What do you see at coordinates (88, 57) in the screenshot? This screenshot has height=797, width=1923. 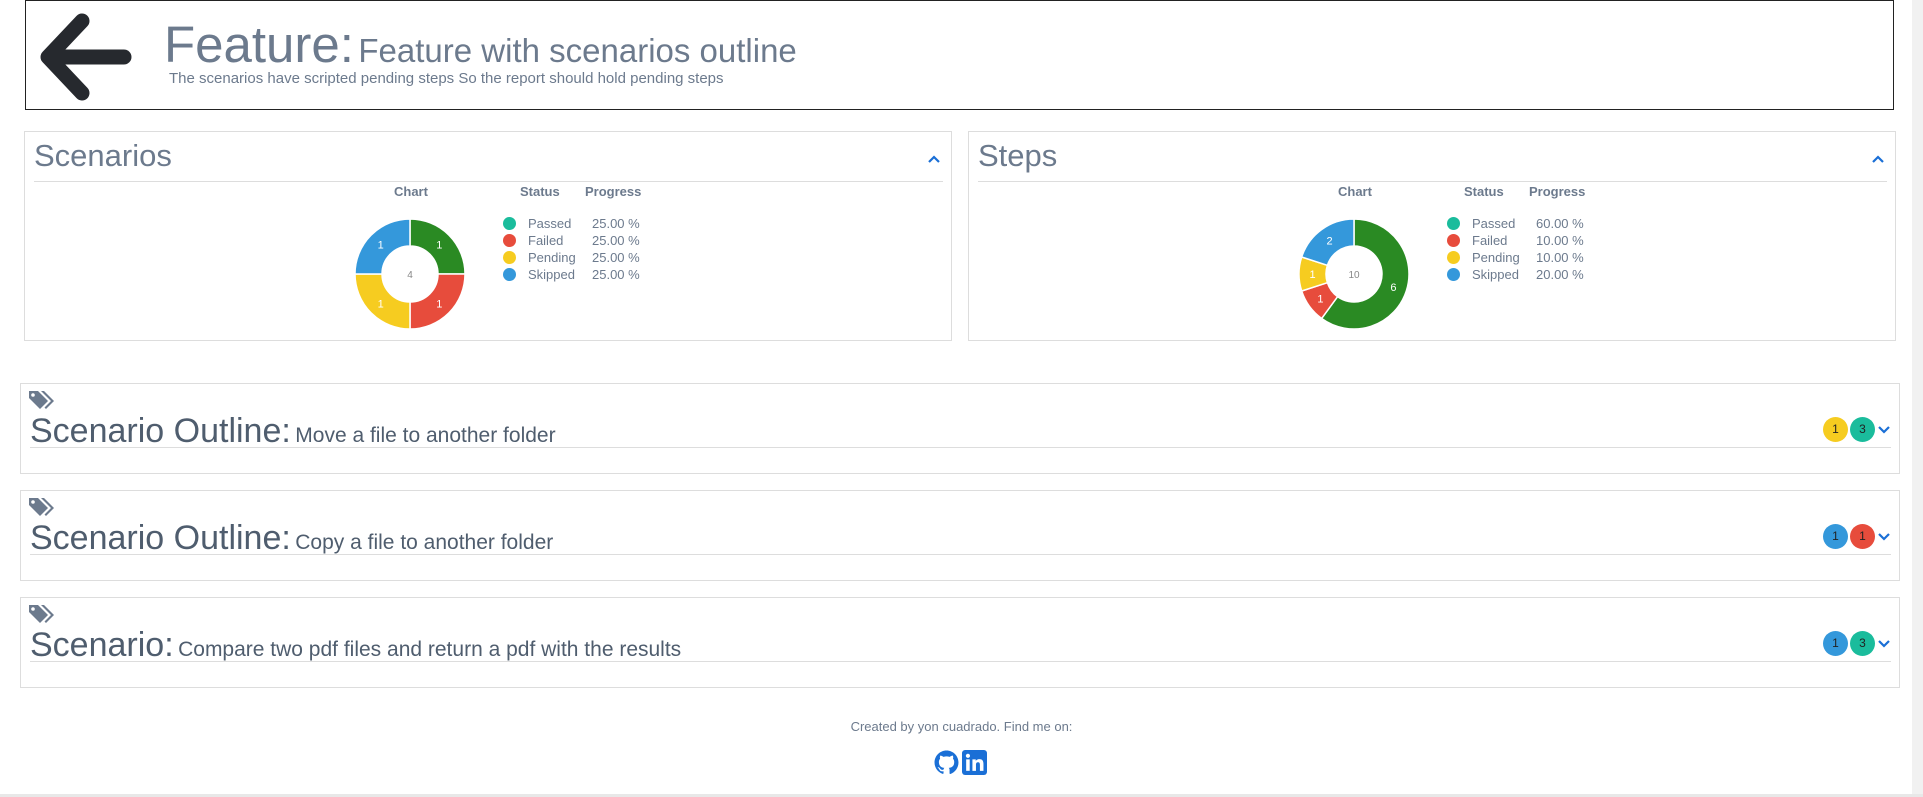 I see `arrow-left-icon` at bounding box center [88, 57].